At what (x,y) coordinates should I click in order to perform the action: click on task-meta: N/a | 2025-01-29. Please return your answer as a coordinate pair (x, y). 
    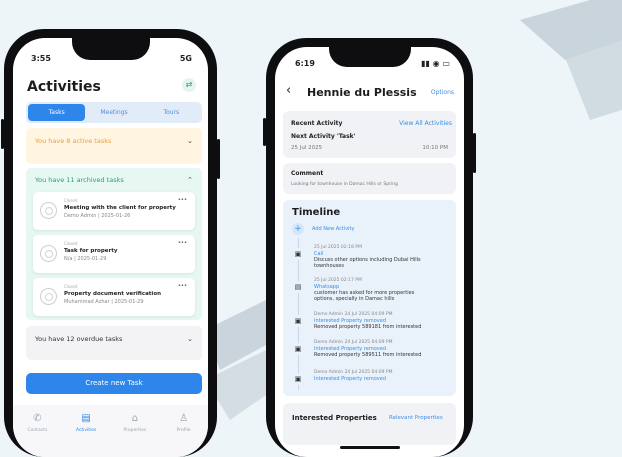
    Looking at the image, I should click on (85, 259).